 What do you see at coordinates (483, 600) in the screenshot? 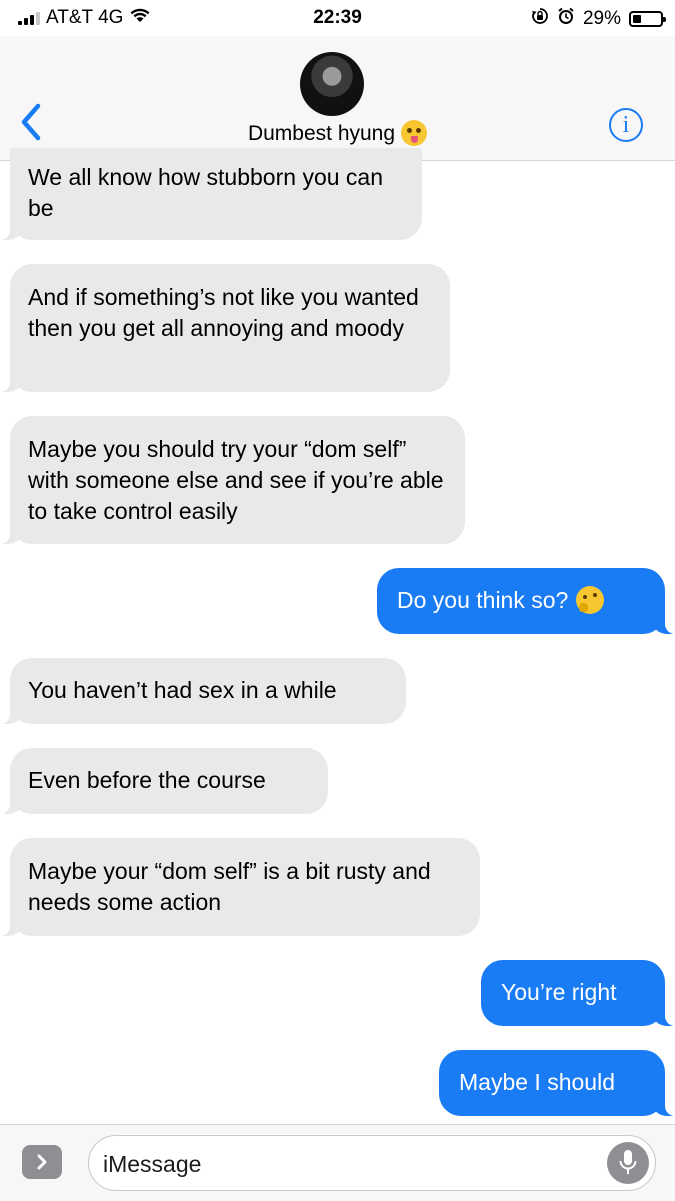
I see `message-text: Do you think so?` at bounding box center [483, 600].